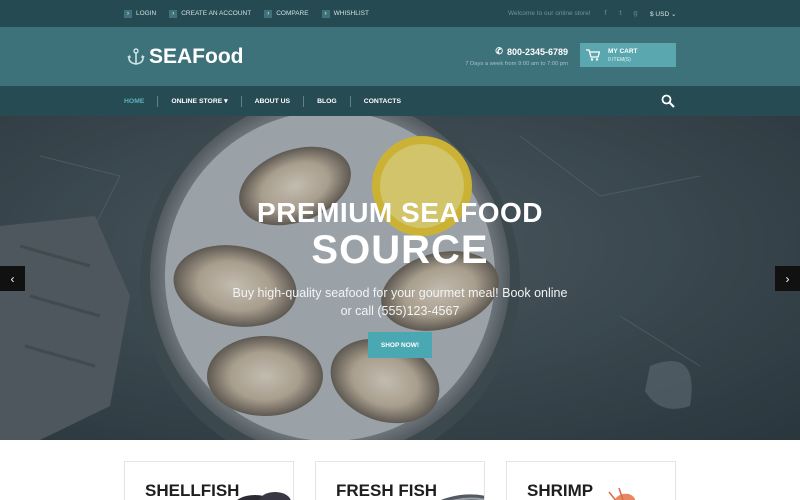 The height and width of the screenshot is (500, 800). What do you see at coordinates (673, 14) in the screenshot?
I see `chevron-down-icon: ⌄` at bounding box center [673, 14].